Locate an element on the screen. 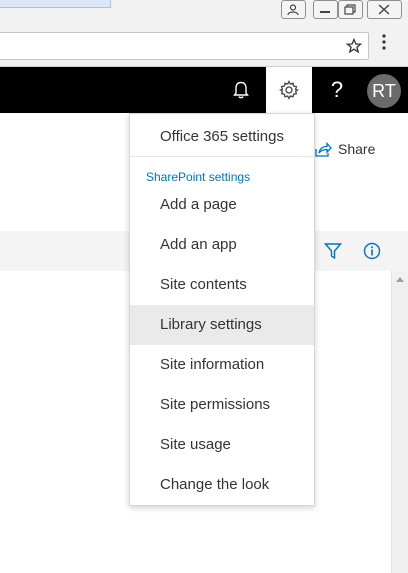 The width and height of the screenshot is (408, 573). help-button: ? is located at coordinates (337, 90).